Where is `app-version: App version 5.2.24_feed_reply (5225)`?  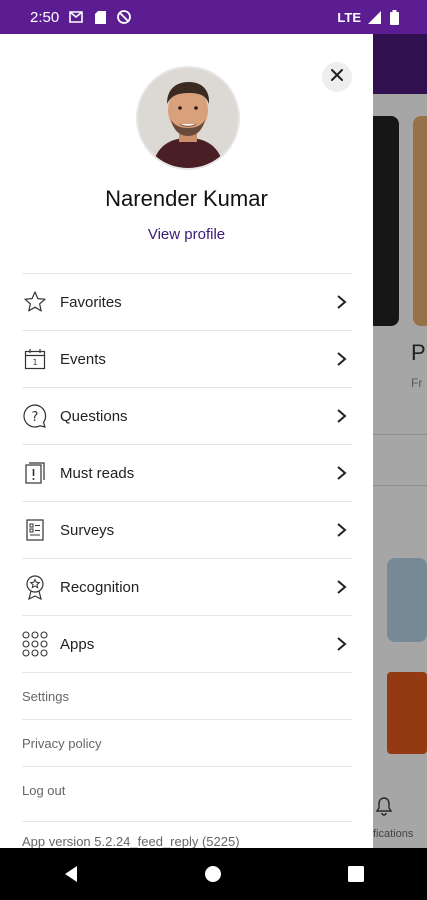 app-version: App version 5.2.24_feed_reply (5225) is located at coordinates (187, 835).